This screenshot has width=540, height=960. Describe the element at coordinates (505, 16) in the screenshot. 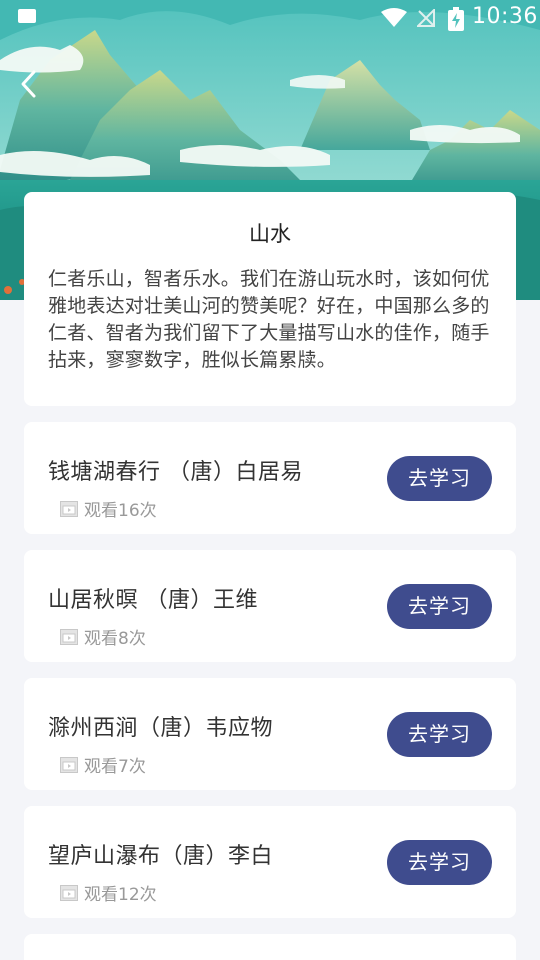

I see `status-time: 10:36` at that location.